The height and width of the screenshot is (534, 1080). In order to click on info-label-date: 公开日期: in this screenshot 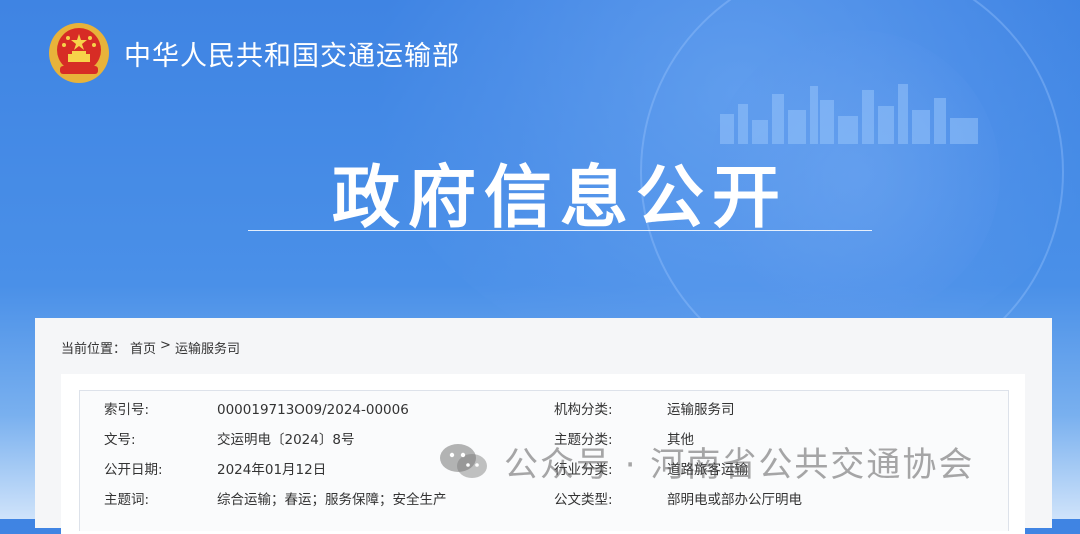, I will do `click(133, 470)`.